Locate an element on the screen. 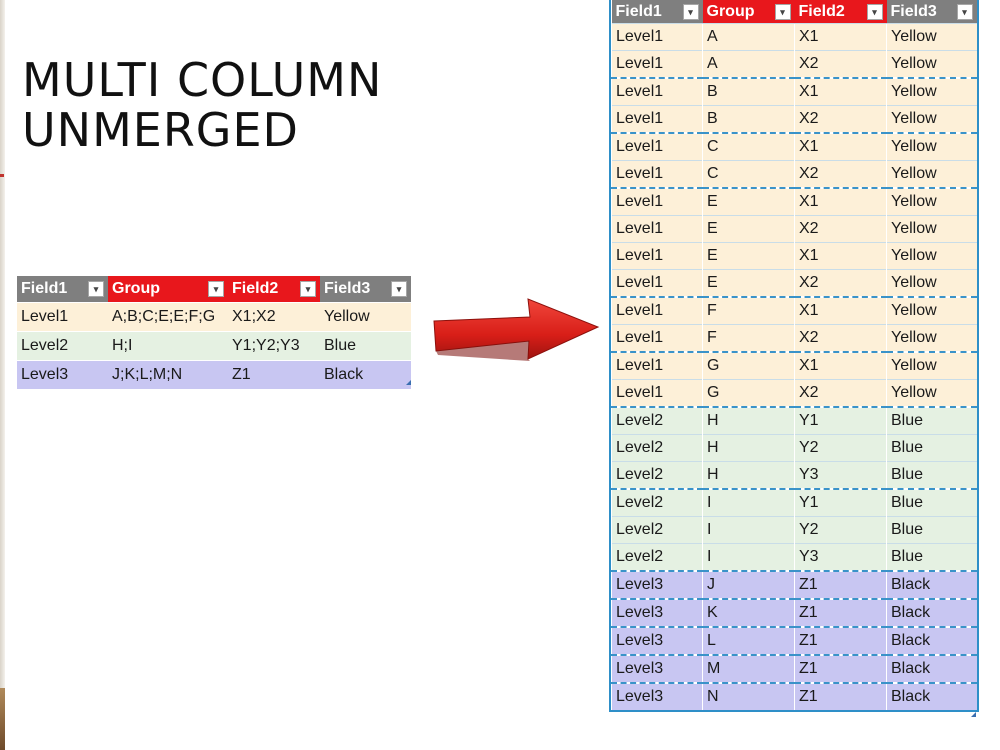 Image resolution: width=1000 pixels, height=750 pixels. source-cell-field2: Z1 is located at coordinates (274, 374).